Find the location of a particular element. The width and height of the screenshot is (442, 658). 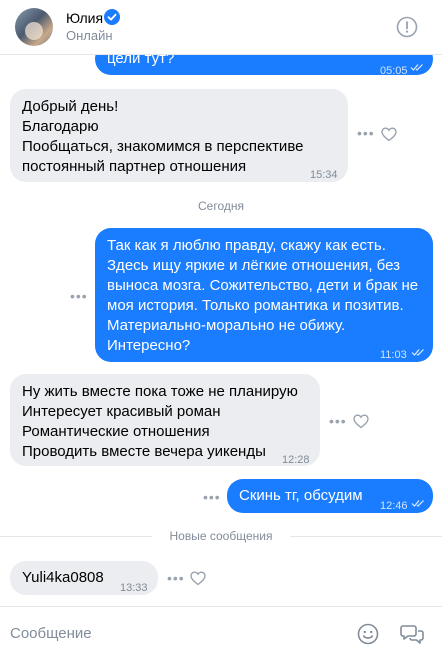

message-line: постоянный партнер отношения is located at coordinates (134, 166).